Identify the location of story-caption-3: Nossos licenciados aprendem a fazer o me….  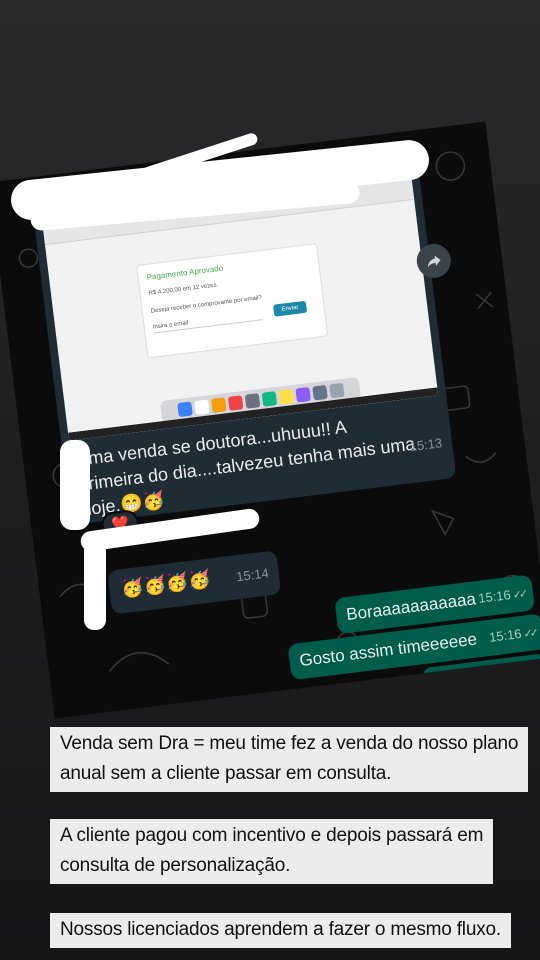
(280, 930).